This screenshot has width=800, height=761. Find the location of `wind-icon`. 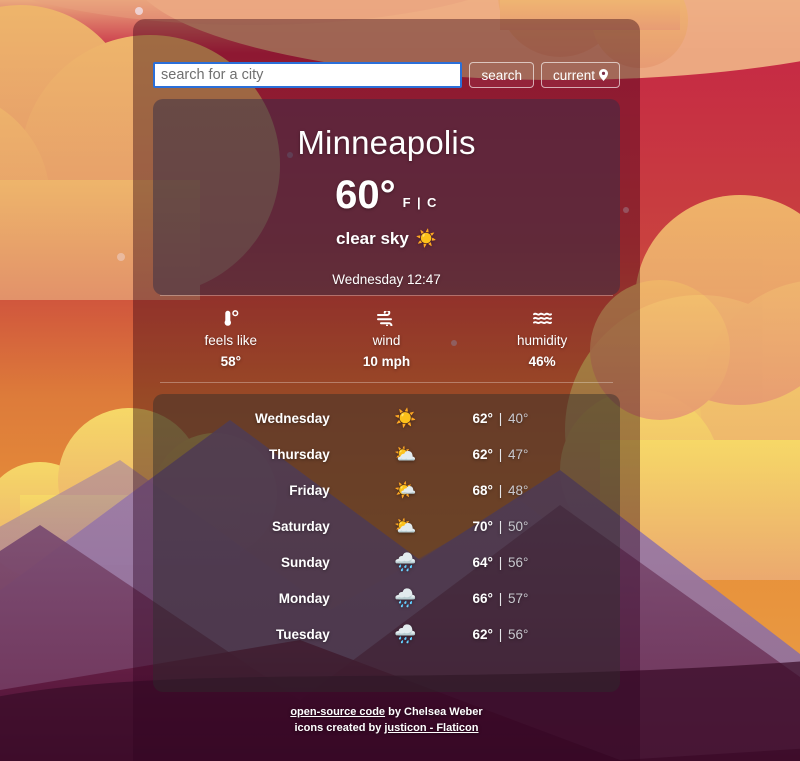

wind-icon is located at coordinates (386, 318).